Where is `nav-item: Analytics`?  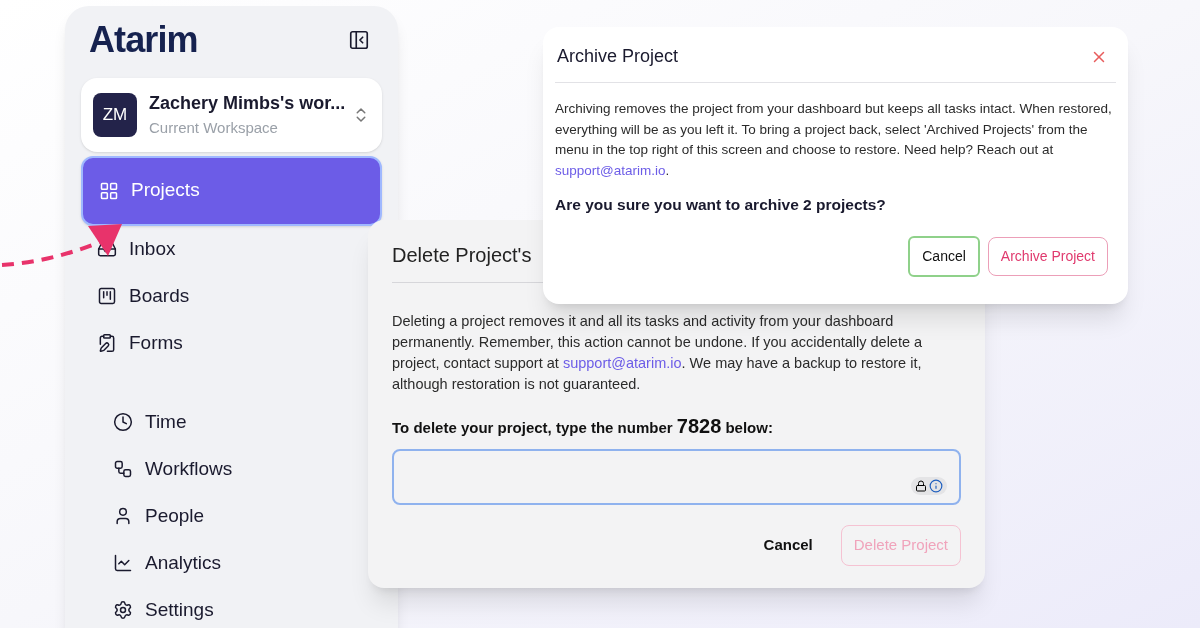 nav-item: Analytics is located at coordinates (239, 563).